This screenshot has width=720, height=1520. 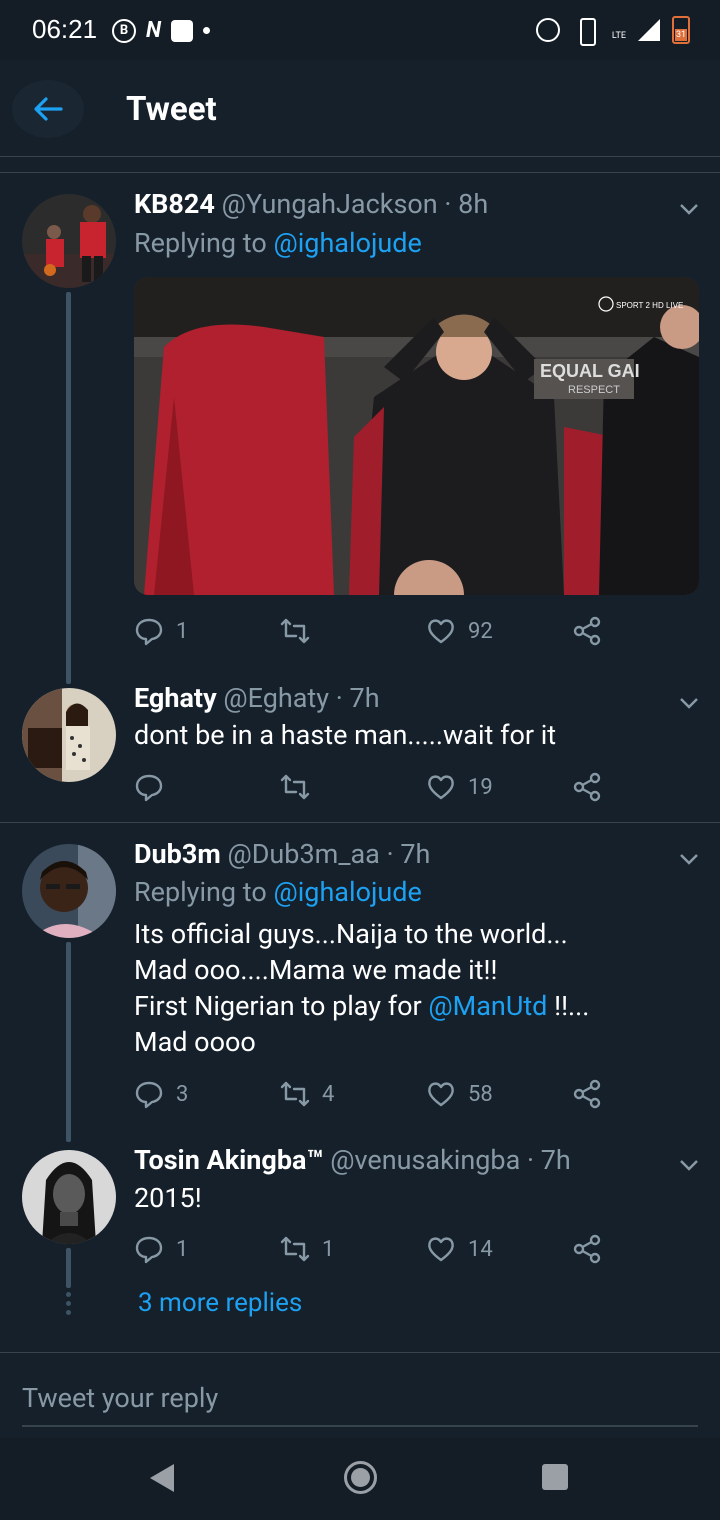 I want to click on reply-button: 1, so click(x=161, y=1249).